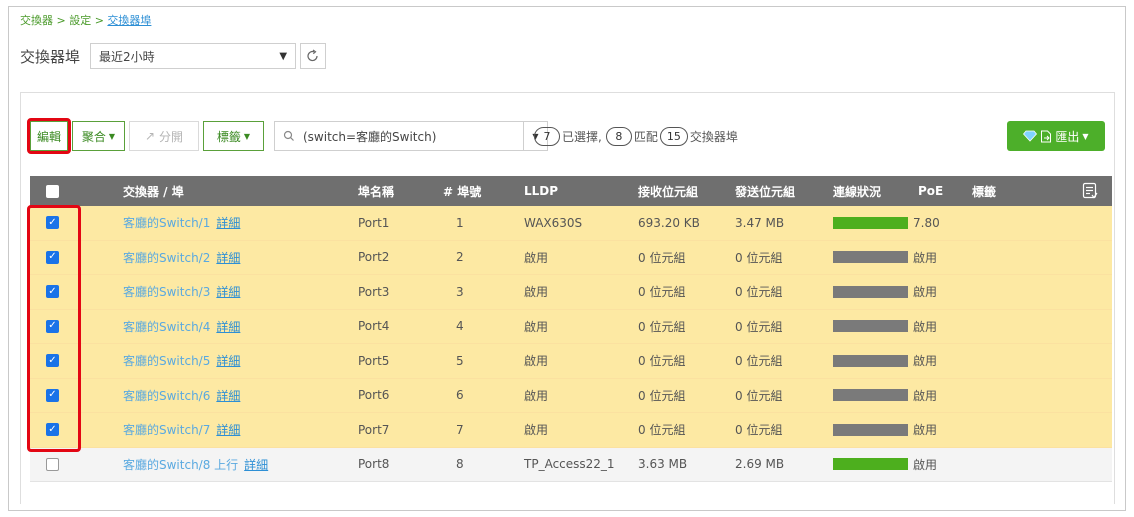 The image size is (1134, 517). Describe the element at coordinates (1056, 136) in the screenshot. I see `export-button: 匯出 ▼` at that location.